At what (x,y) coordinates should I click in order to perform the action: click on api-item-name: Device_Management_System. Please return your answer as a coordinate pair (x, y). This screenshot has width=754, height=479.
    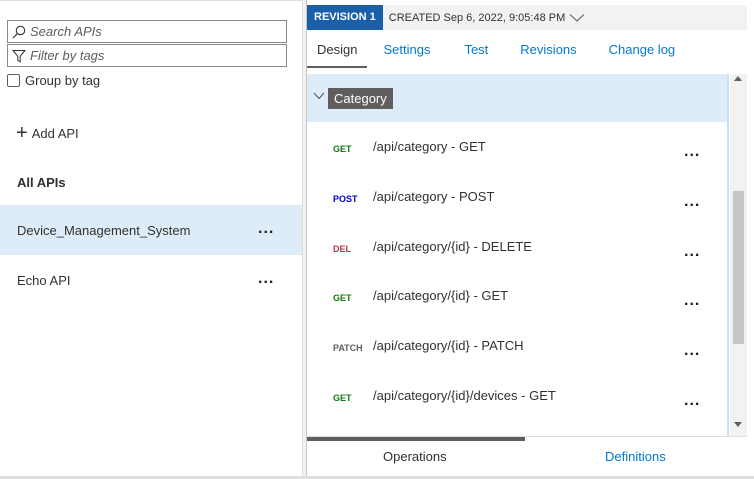
    Looking at the image, I should click on (104, 230).